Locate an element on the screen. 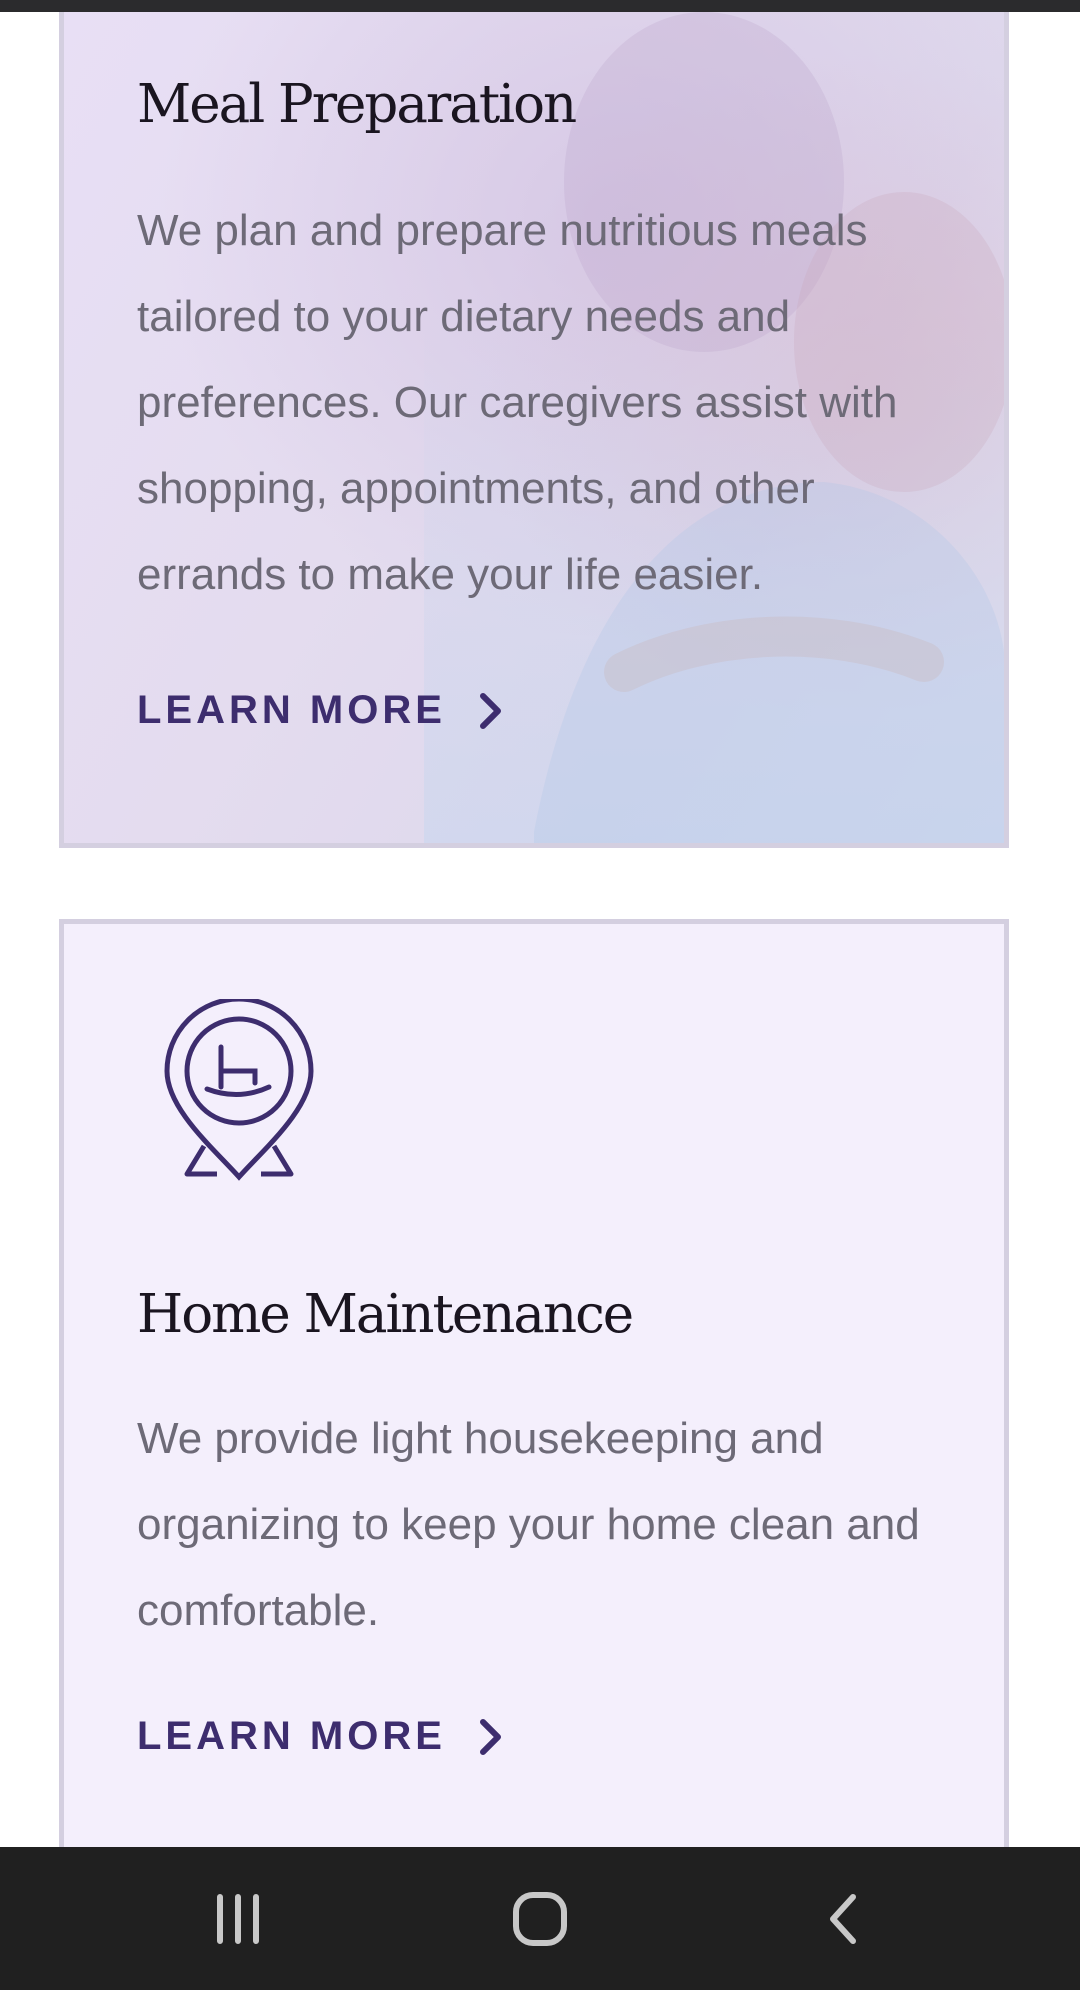 The width and height of the screenshot is (1080, 1990). back-button is located at coordinates (843, 1918).